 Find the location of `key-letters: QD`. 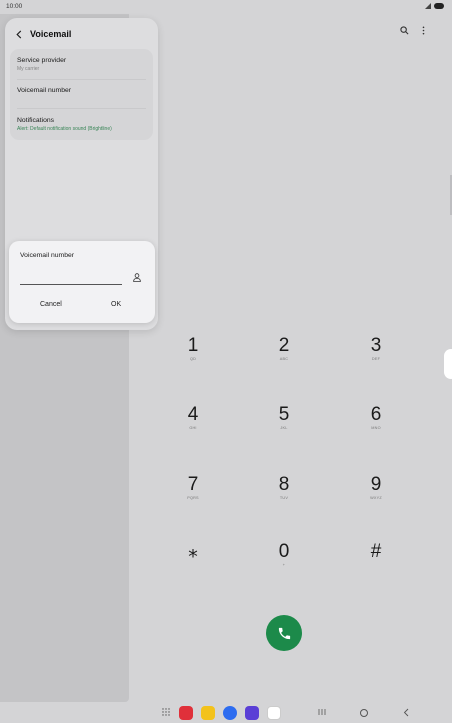

key-letters: QD is located at coordinates (193, 359).